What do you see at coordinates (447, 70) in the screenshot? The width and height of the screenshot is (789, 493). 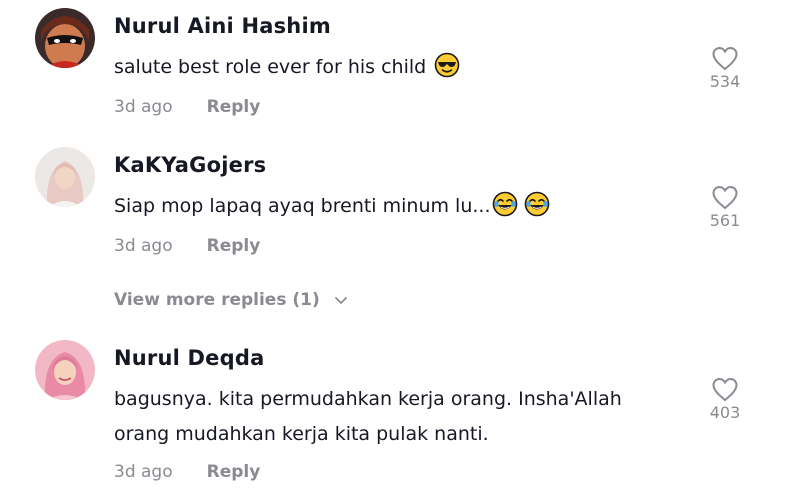 I see `cool-face-emoji-icon` at bounding box center [447, 70].